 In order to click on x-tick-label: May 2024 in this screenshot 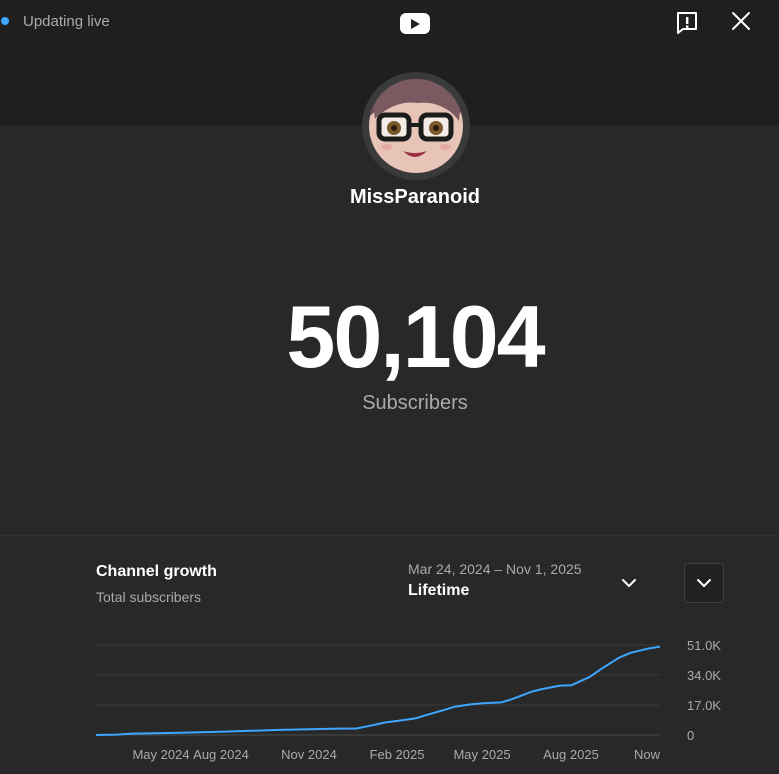, I will do `click(160, 754)`.